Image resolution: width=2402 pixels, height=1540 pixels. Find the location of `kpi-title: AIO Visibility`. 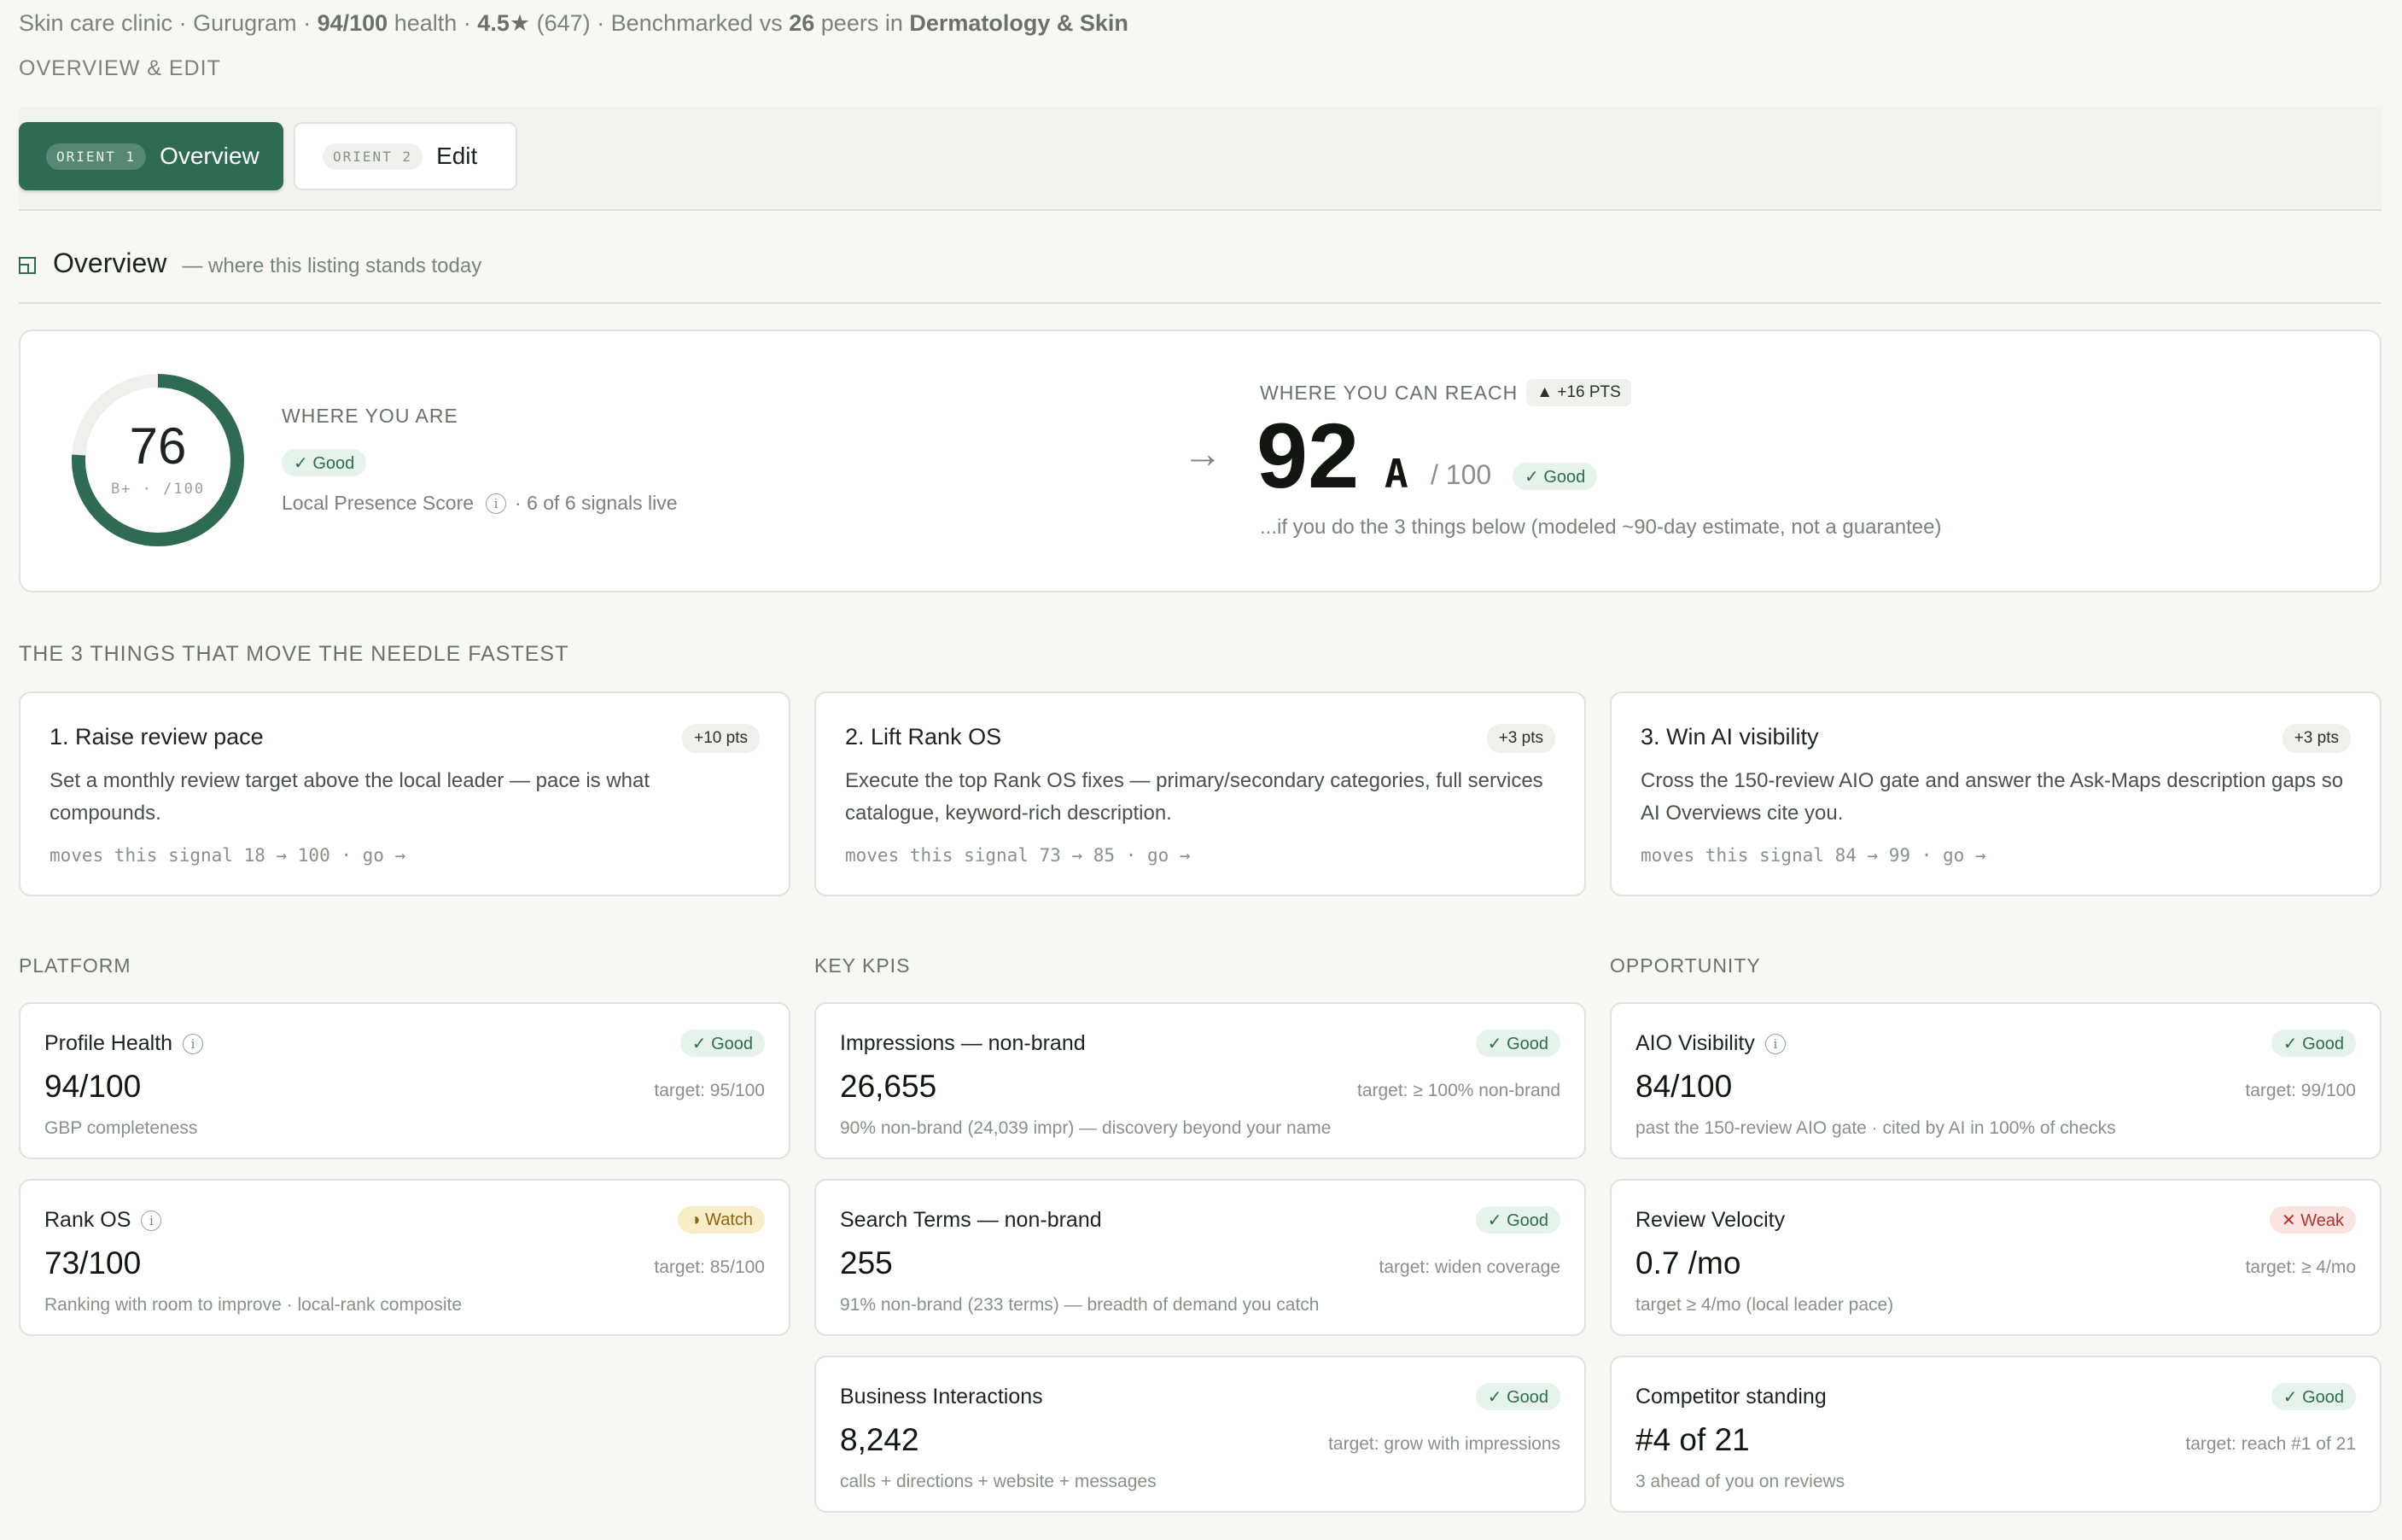

kpi-title: AIO Visibility is located at coordinates (1695, 1043).